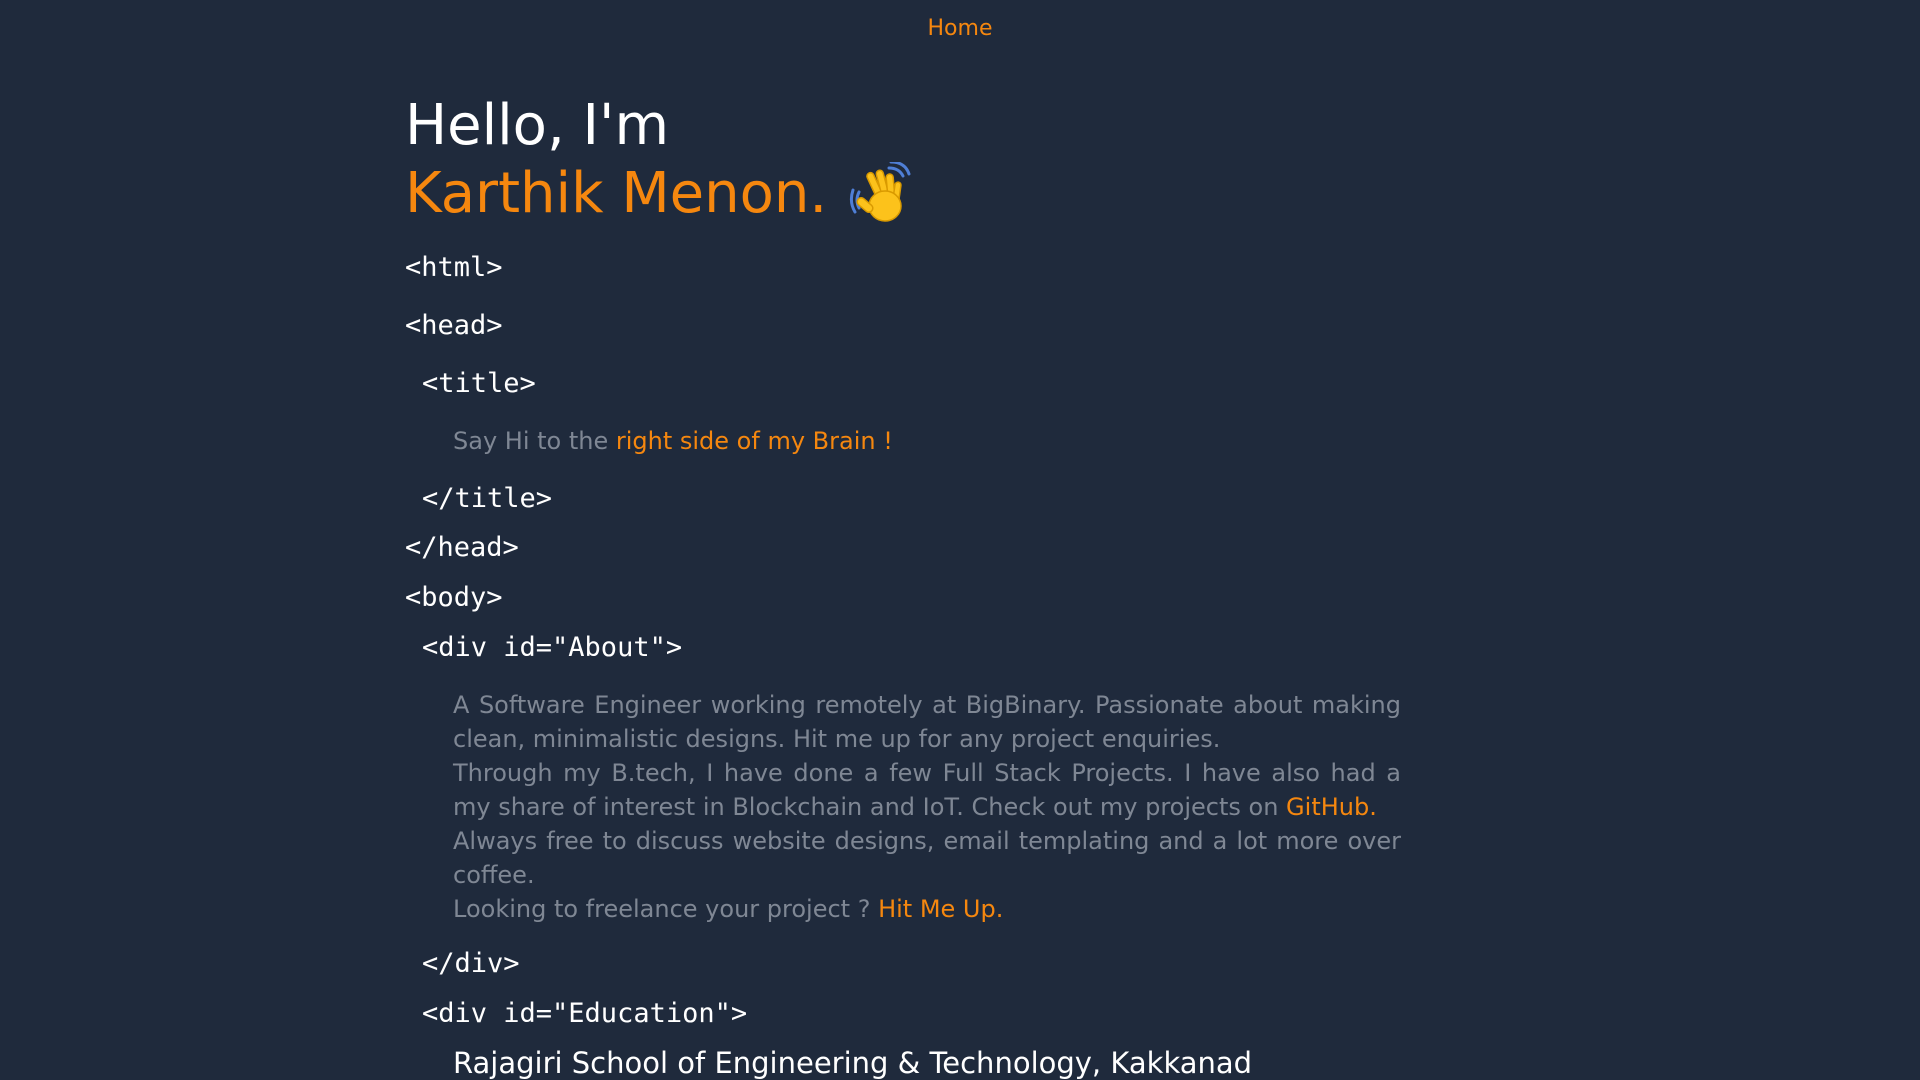 The width and height of the screenshot is (1920, 1080). Describe the element at coordinates (754, 441) in the screenshot. I see `title-highlight: right side of my Brain !` at that location.